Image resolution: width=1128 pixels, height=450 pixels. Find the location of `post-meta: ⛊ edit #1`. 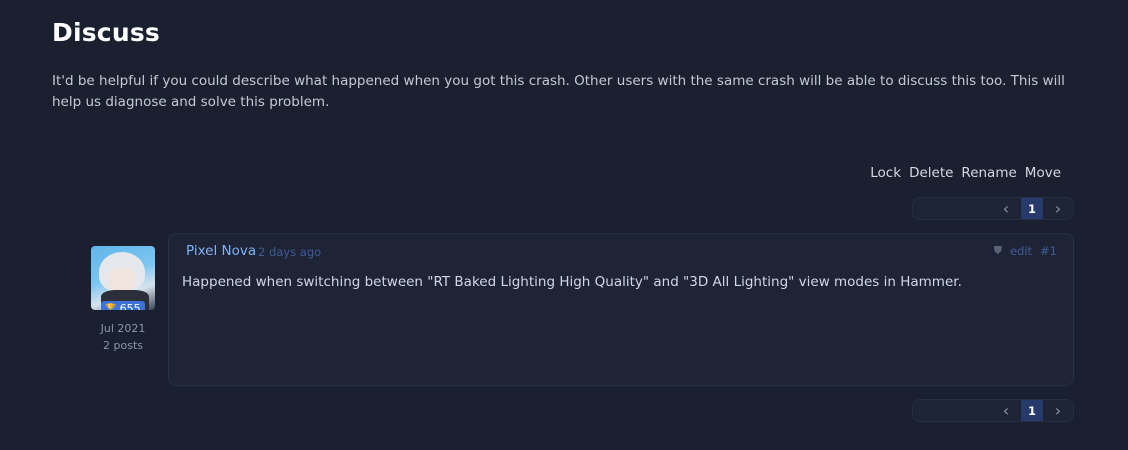

post-meta: ⛊ edit #1 is located at coordinates (1025, 251).